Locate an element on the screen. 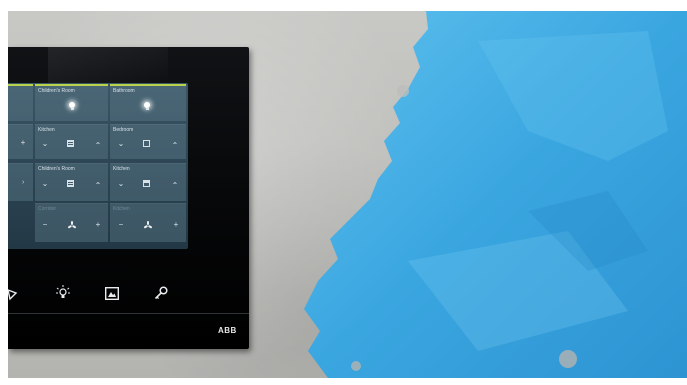 The width and height of the screenshot is (687, 385). picture-frame-icon is located at coordinates (112, 293).